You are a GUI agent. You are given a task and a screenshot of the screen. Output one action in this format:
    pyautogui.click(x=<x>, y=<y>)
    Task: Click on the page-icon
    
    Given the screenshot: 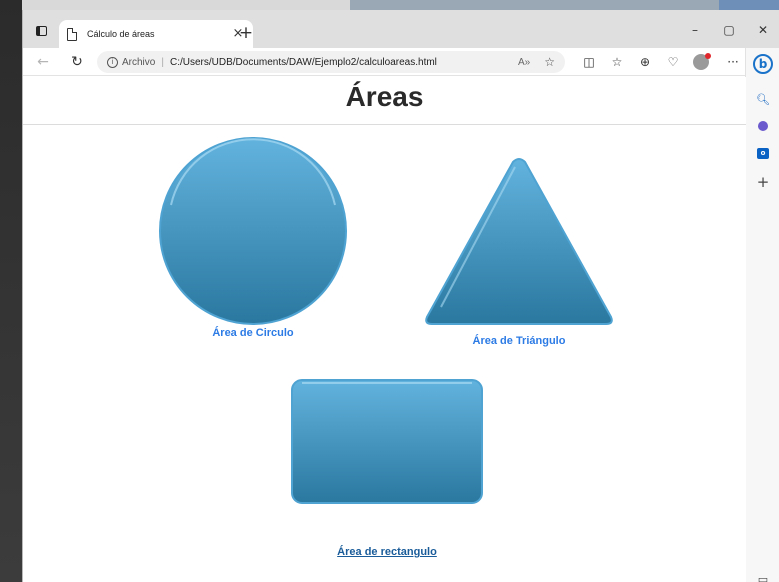 What is the action you would take?
    pyautogui.click(x=72, y=34)
    